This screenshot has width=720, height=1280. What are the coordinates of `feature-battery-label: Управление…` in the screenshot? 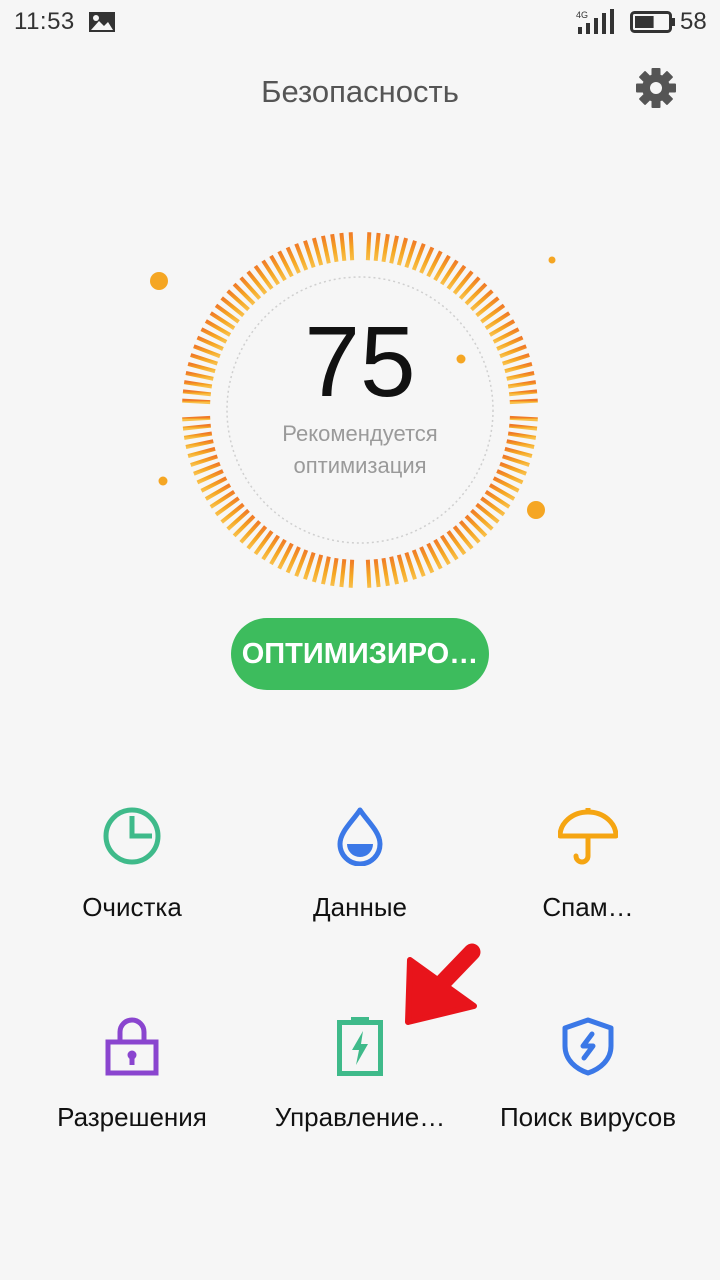 It's located at (360, 1117).